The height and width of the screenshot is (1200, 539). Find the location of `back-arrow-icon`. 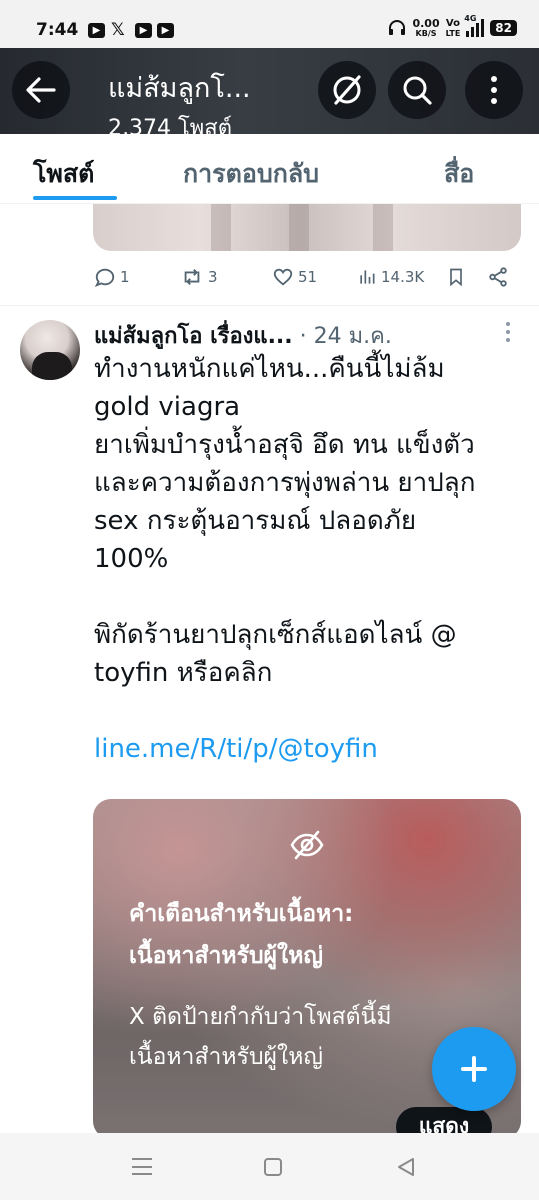

back-arrow-icon is located at coordinates (41, 90).